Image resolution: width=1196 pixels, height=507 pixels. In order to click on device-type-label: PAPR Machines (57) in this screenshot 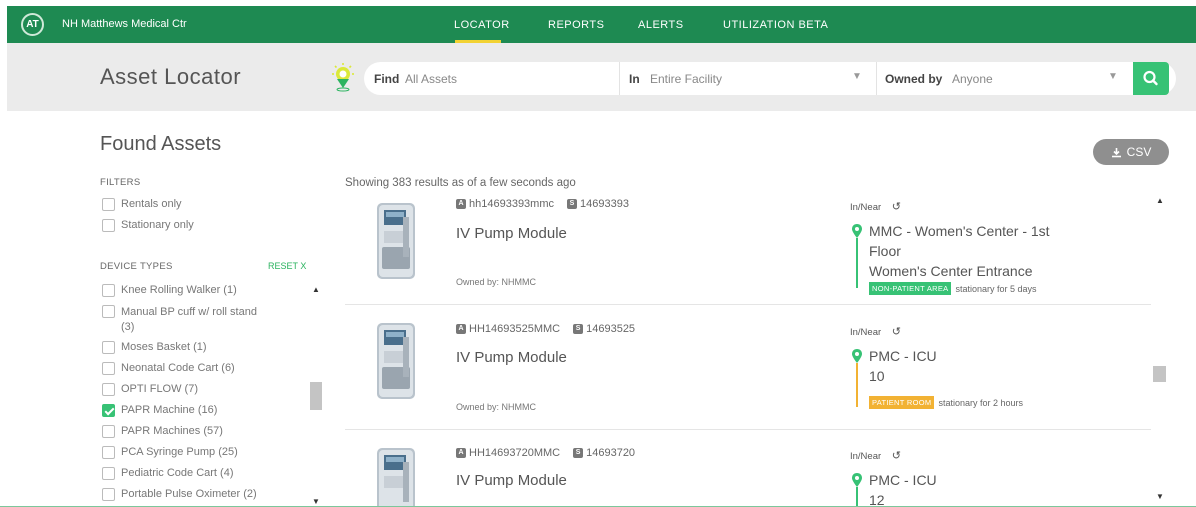, I will do `click(172, 431)`.